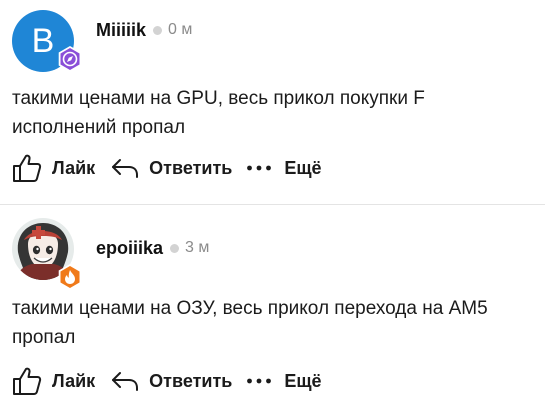 The height and width of the screenshot is (413, 545). I want to click on timestamp: 3 м, so click(197, 247).